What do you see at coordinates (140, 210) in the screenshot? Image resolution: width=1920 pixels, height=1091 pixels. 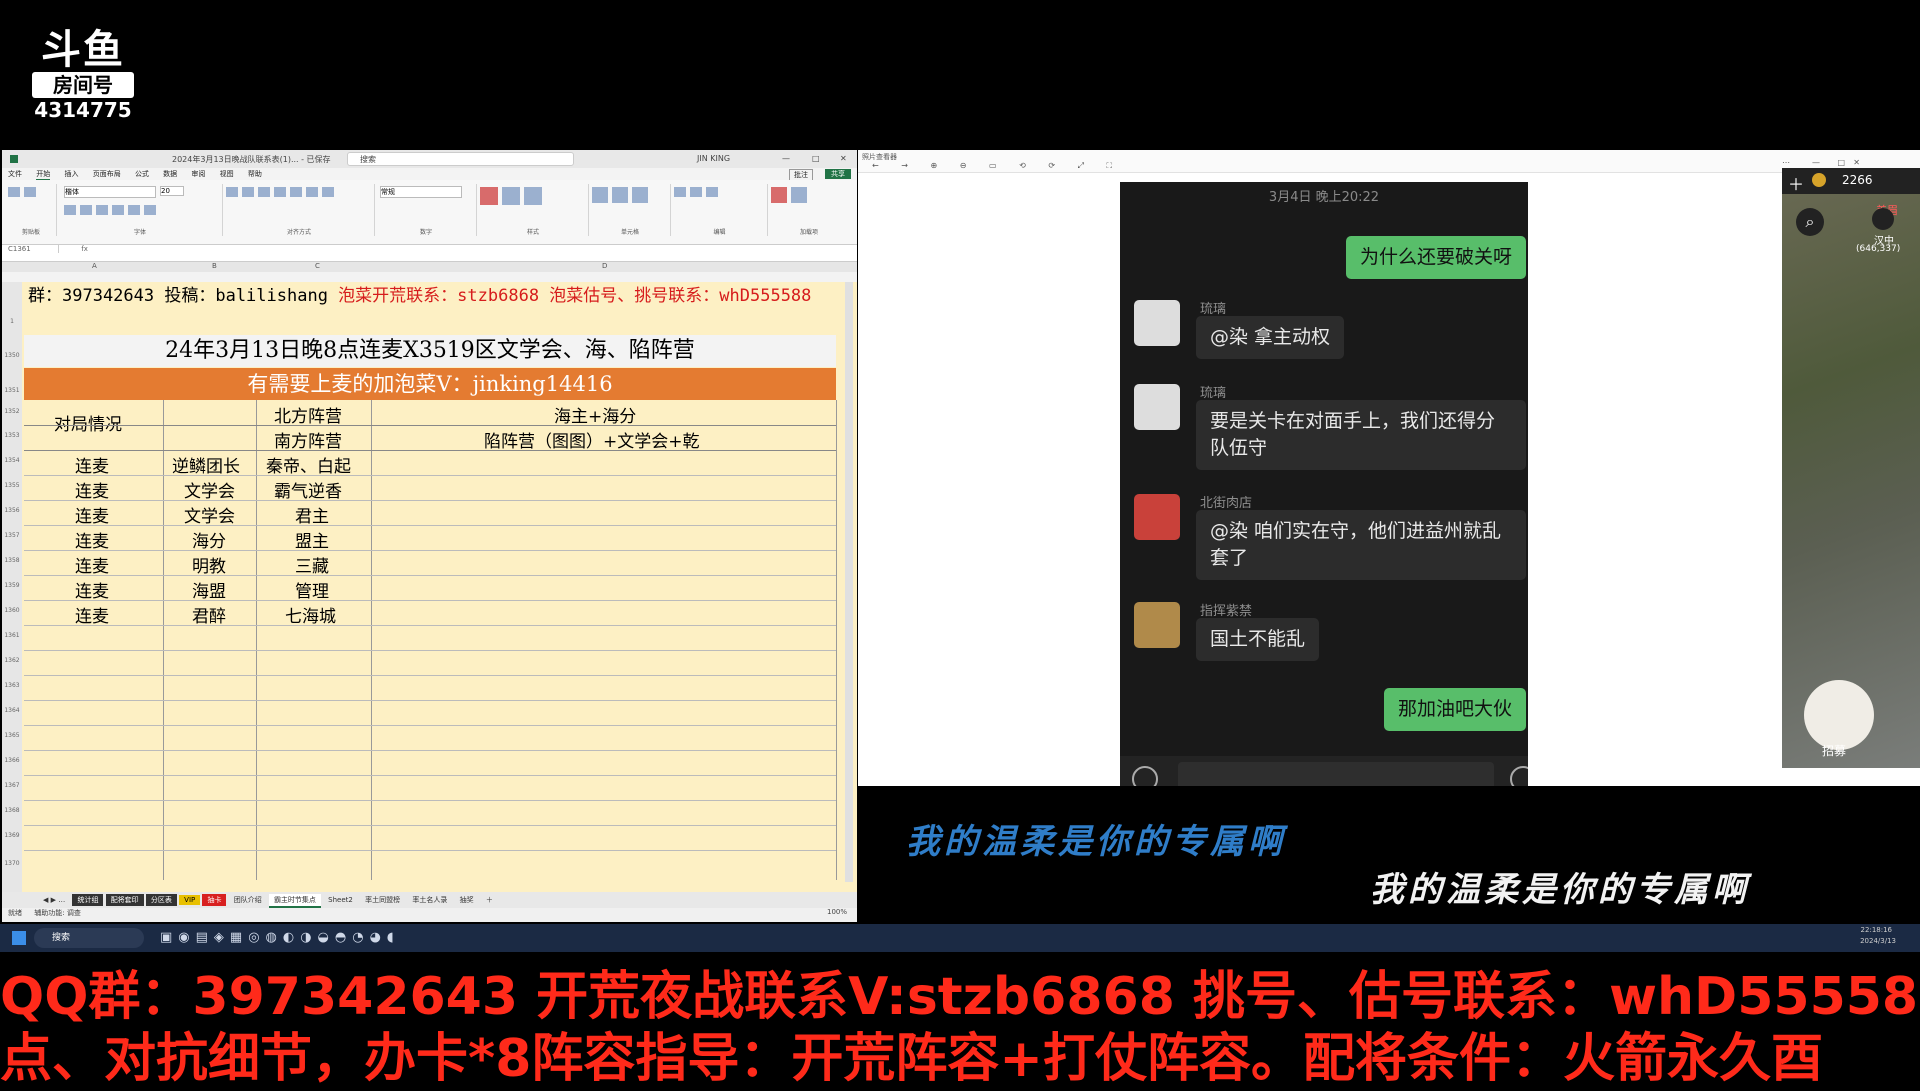 I see `ribbon-font: 楷体 20 字体` at bounding box center [140, 210].